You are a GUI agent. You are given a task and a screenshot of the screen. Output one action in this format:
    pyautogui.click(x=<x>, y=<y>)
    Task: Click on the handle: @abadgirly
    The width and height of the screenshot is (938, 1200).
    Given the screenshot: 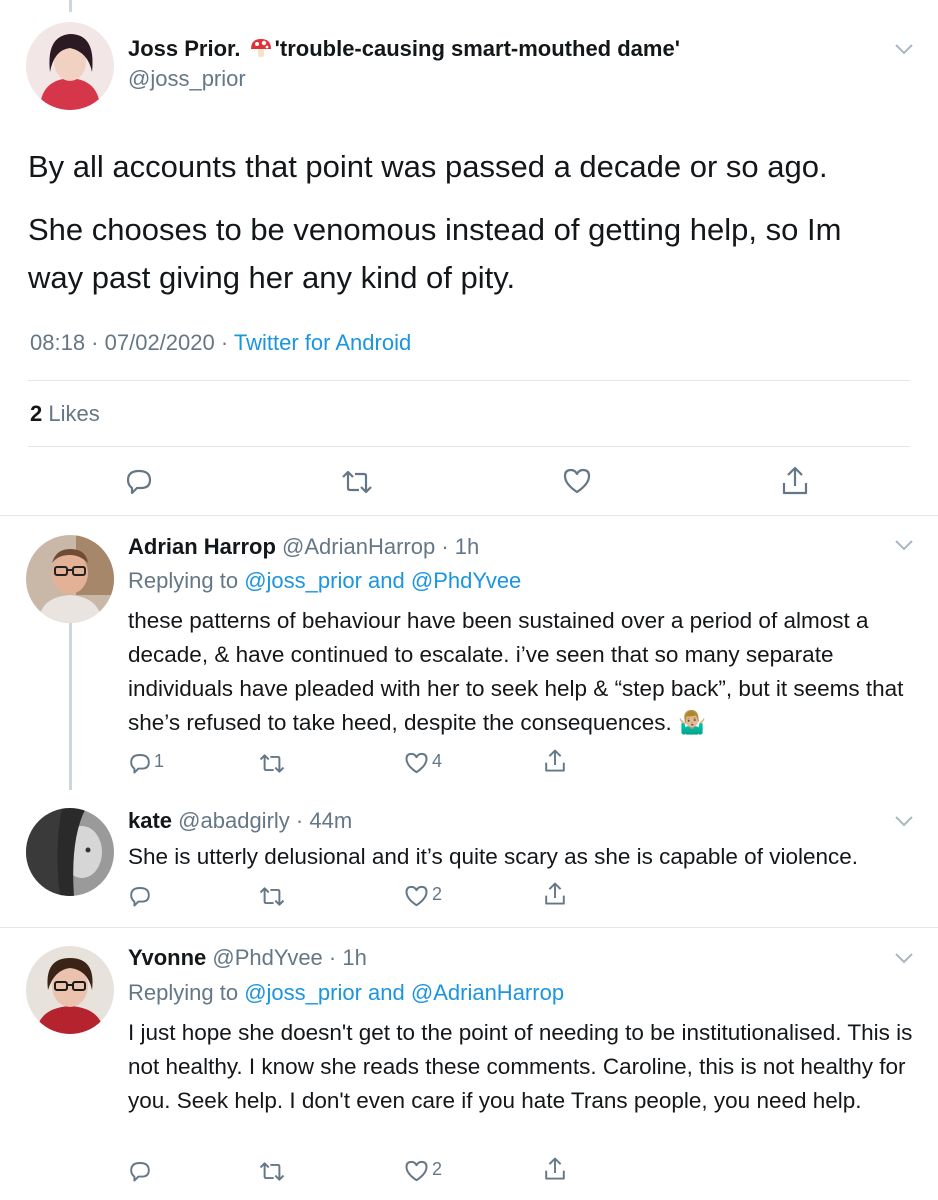 What is the action you would take?
    pyautogui.click(x=234, y=820)
    